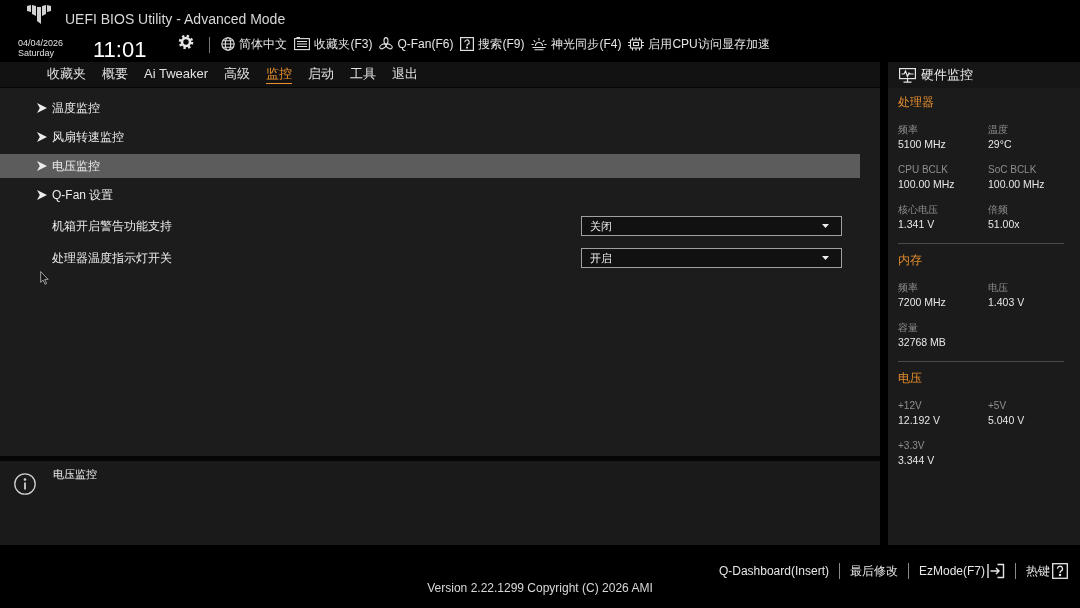 This screenshot has height=608, width=1080. Describe the element at coordinates (1060, 570) in the screenshot. I see `help-icon` at that location.